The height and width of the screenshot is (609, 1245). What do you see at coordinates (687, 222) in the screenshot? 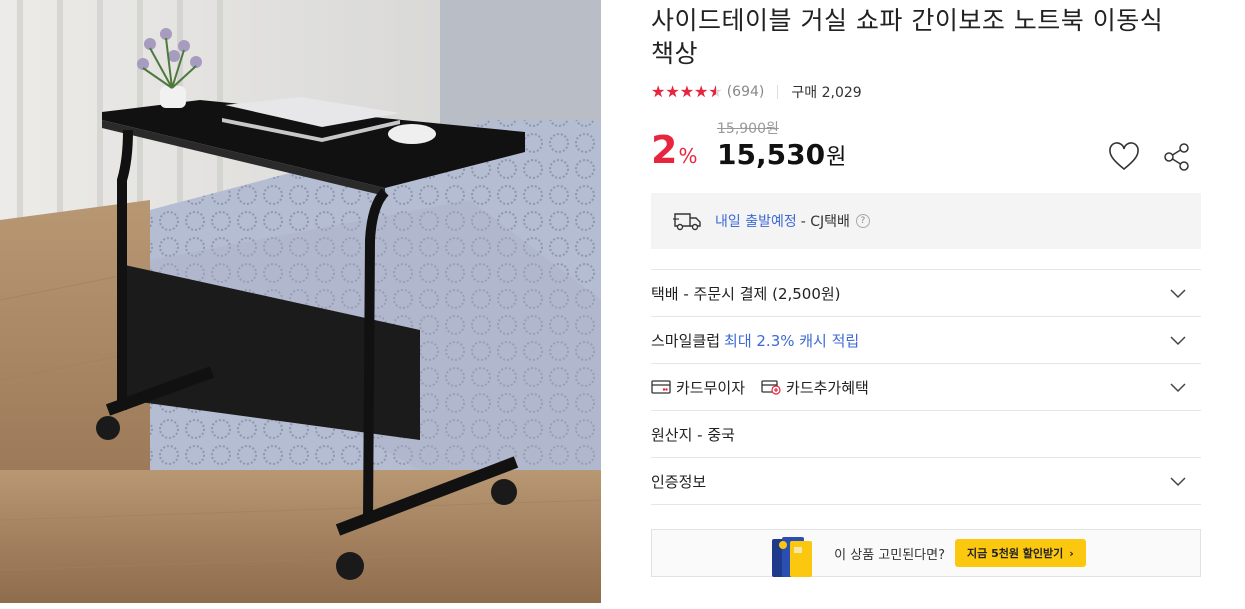
I see `truck-icon` at bounding box center [687, 222].